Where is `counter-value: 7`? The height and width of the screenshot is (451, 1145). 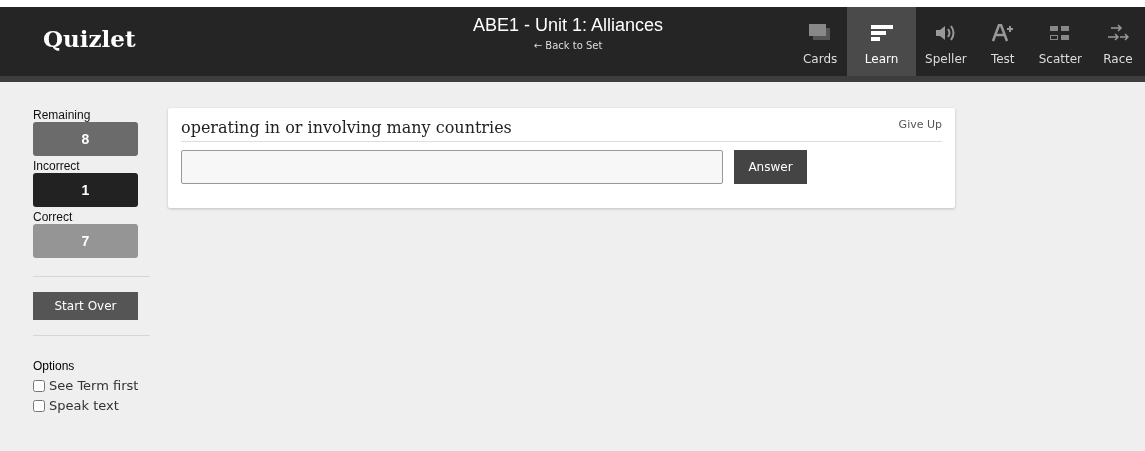 counter-value: 7 is located at coordinates (85, 241).